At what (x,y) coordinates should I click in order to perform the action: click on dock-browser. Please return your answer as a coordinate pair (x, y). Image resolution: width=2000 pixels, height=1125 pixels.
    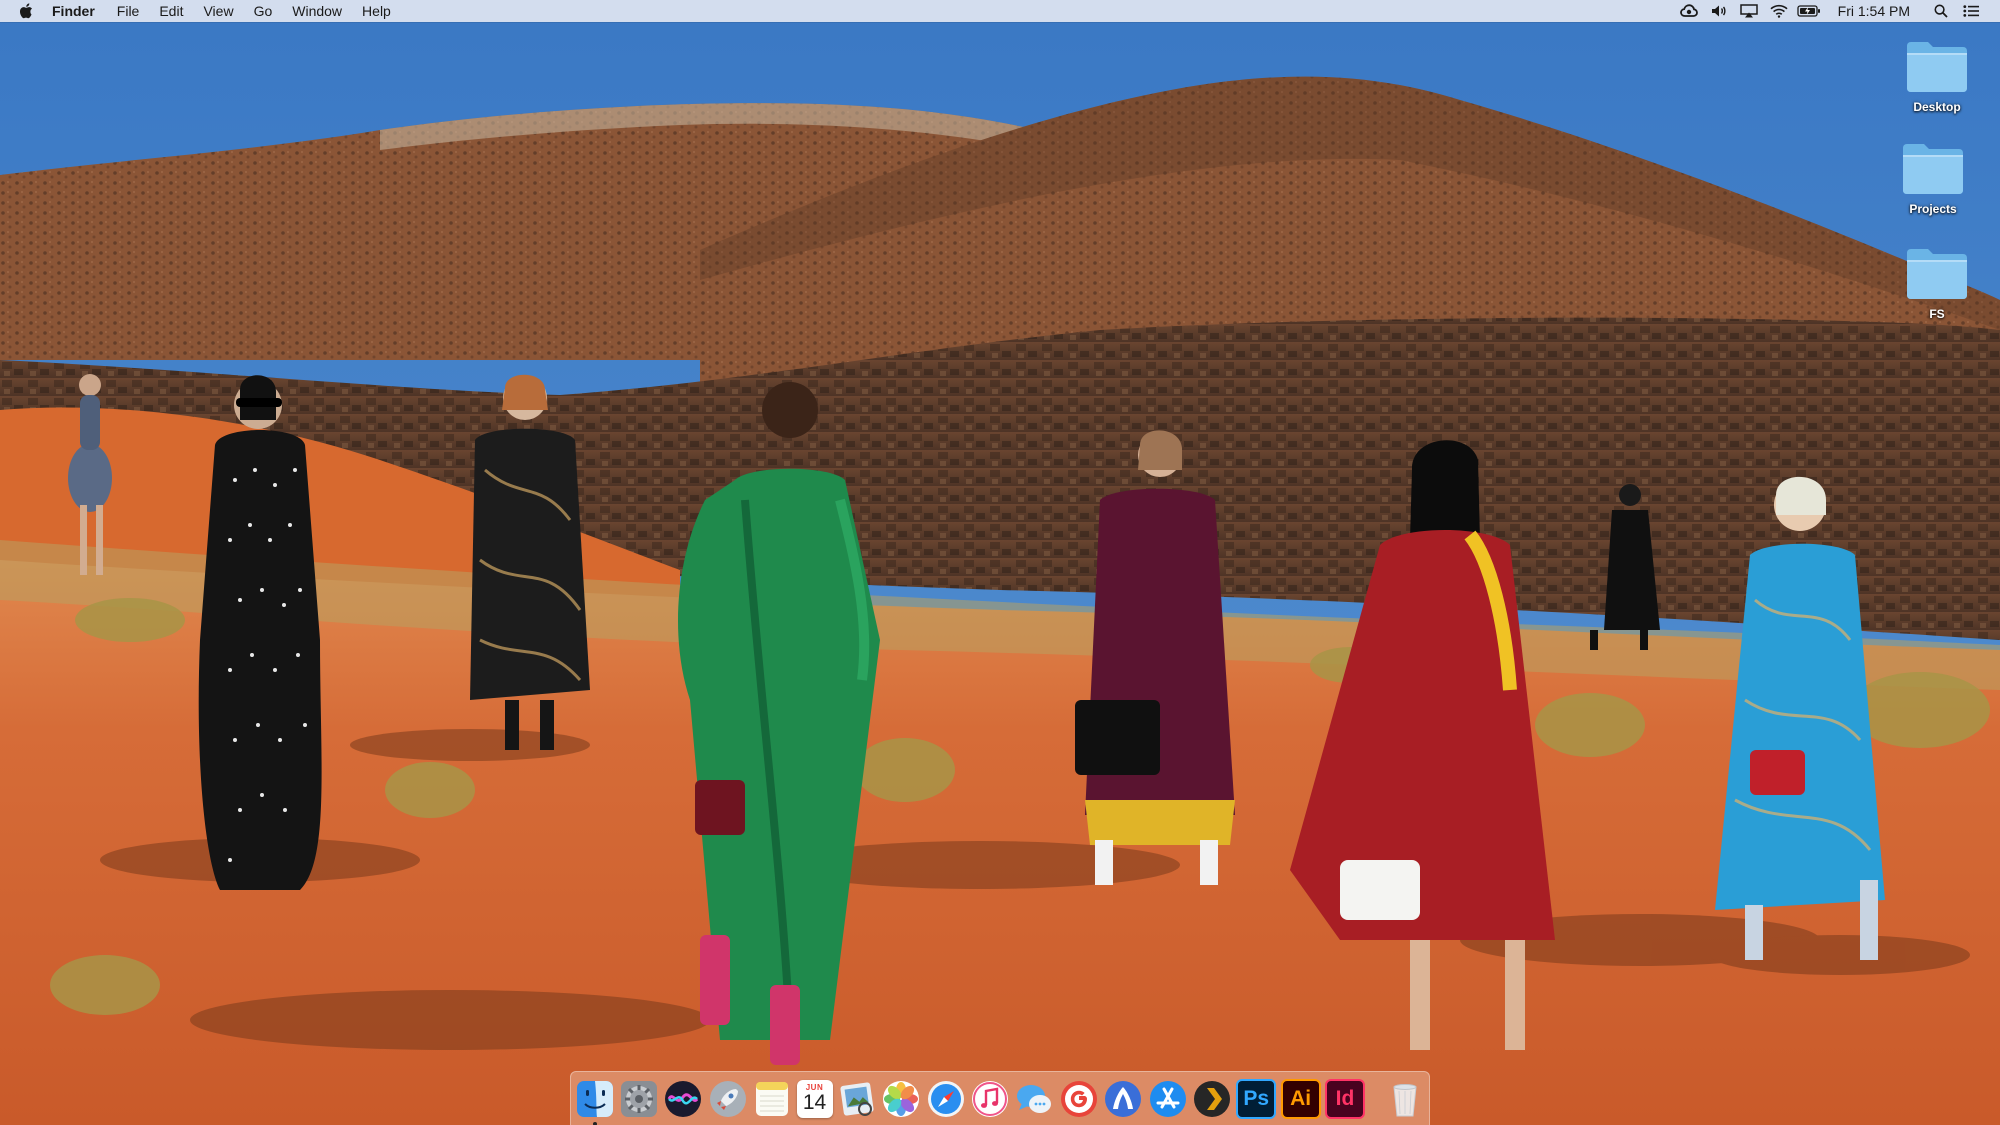
    Looking at the image, I should click on (1123, 1099).